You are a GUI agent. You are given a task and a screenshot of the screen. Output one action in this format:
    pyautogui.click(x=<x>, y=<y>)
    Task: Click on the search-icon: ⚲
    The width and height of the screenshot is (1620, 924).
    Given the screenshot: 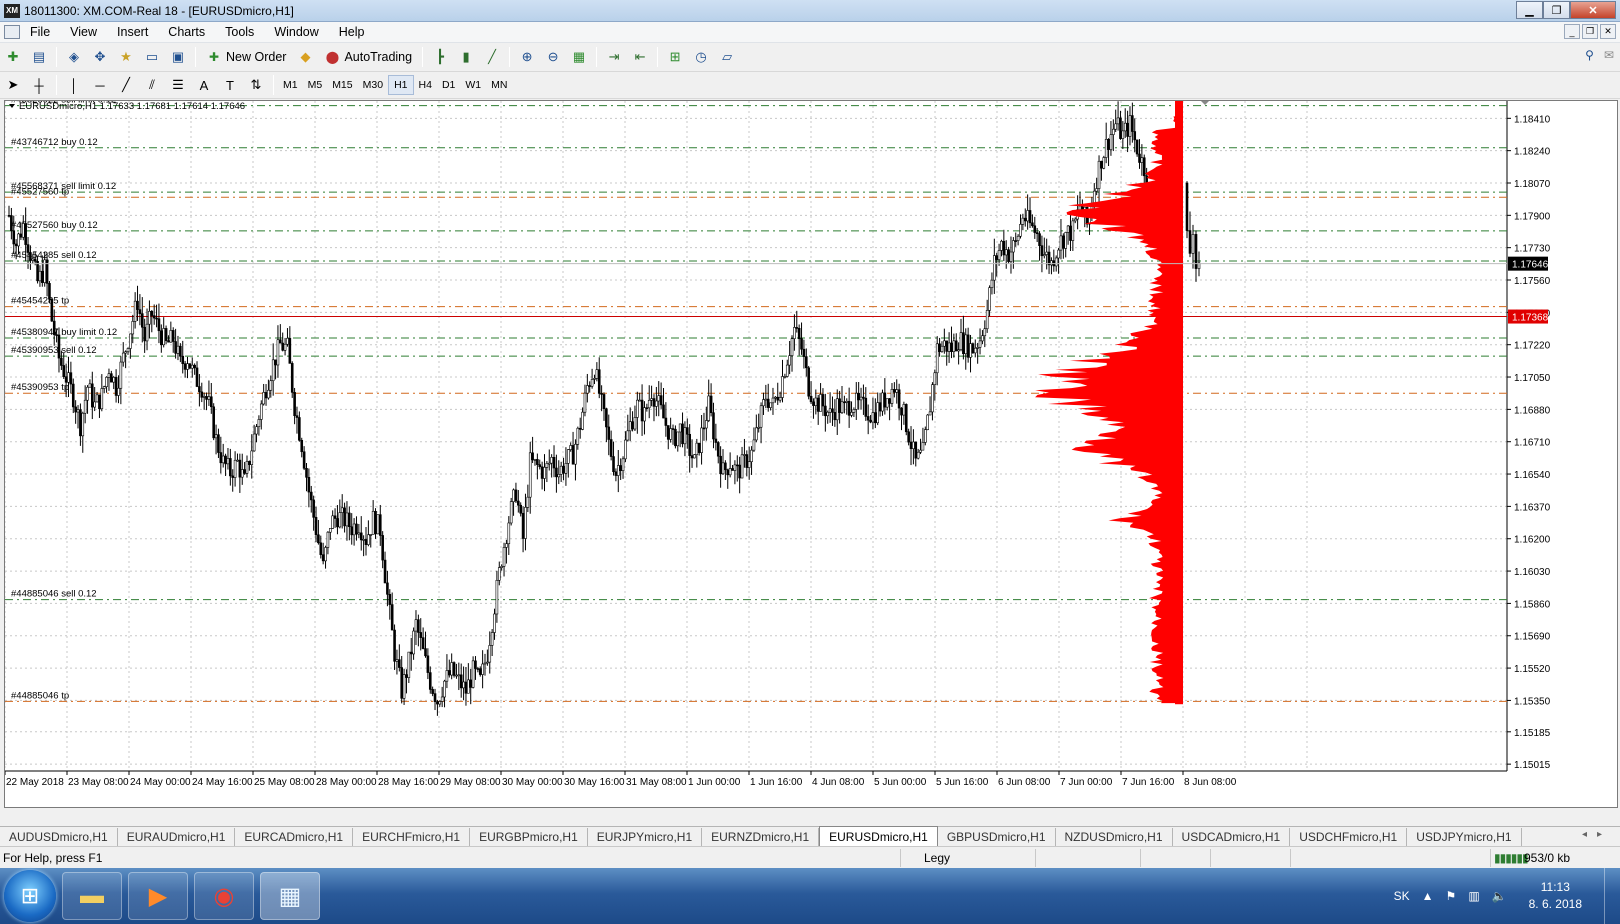 What is the action you would take?
    pyautogui.click(x=1589, y=55)
    